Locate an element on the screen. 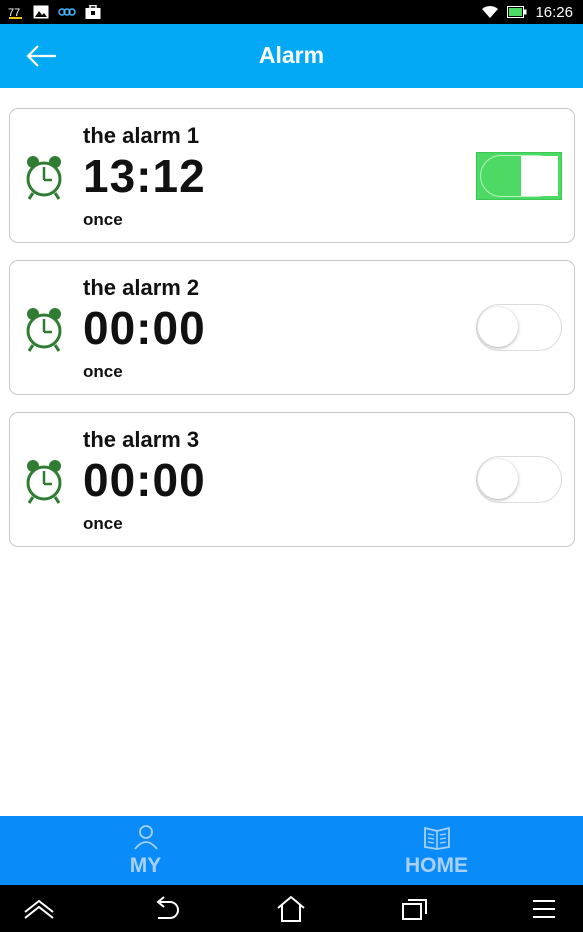  nav-back-button is located at coordinates (167, 909).